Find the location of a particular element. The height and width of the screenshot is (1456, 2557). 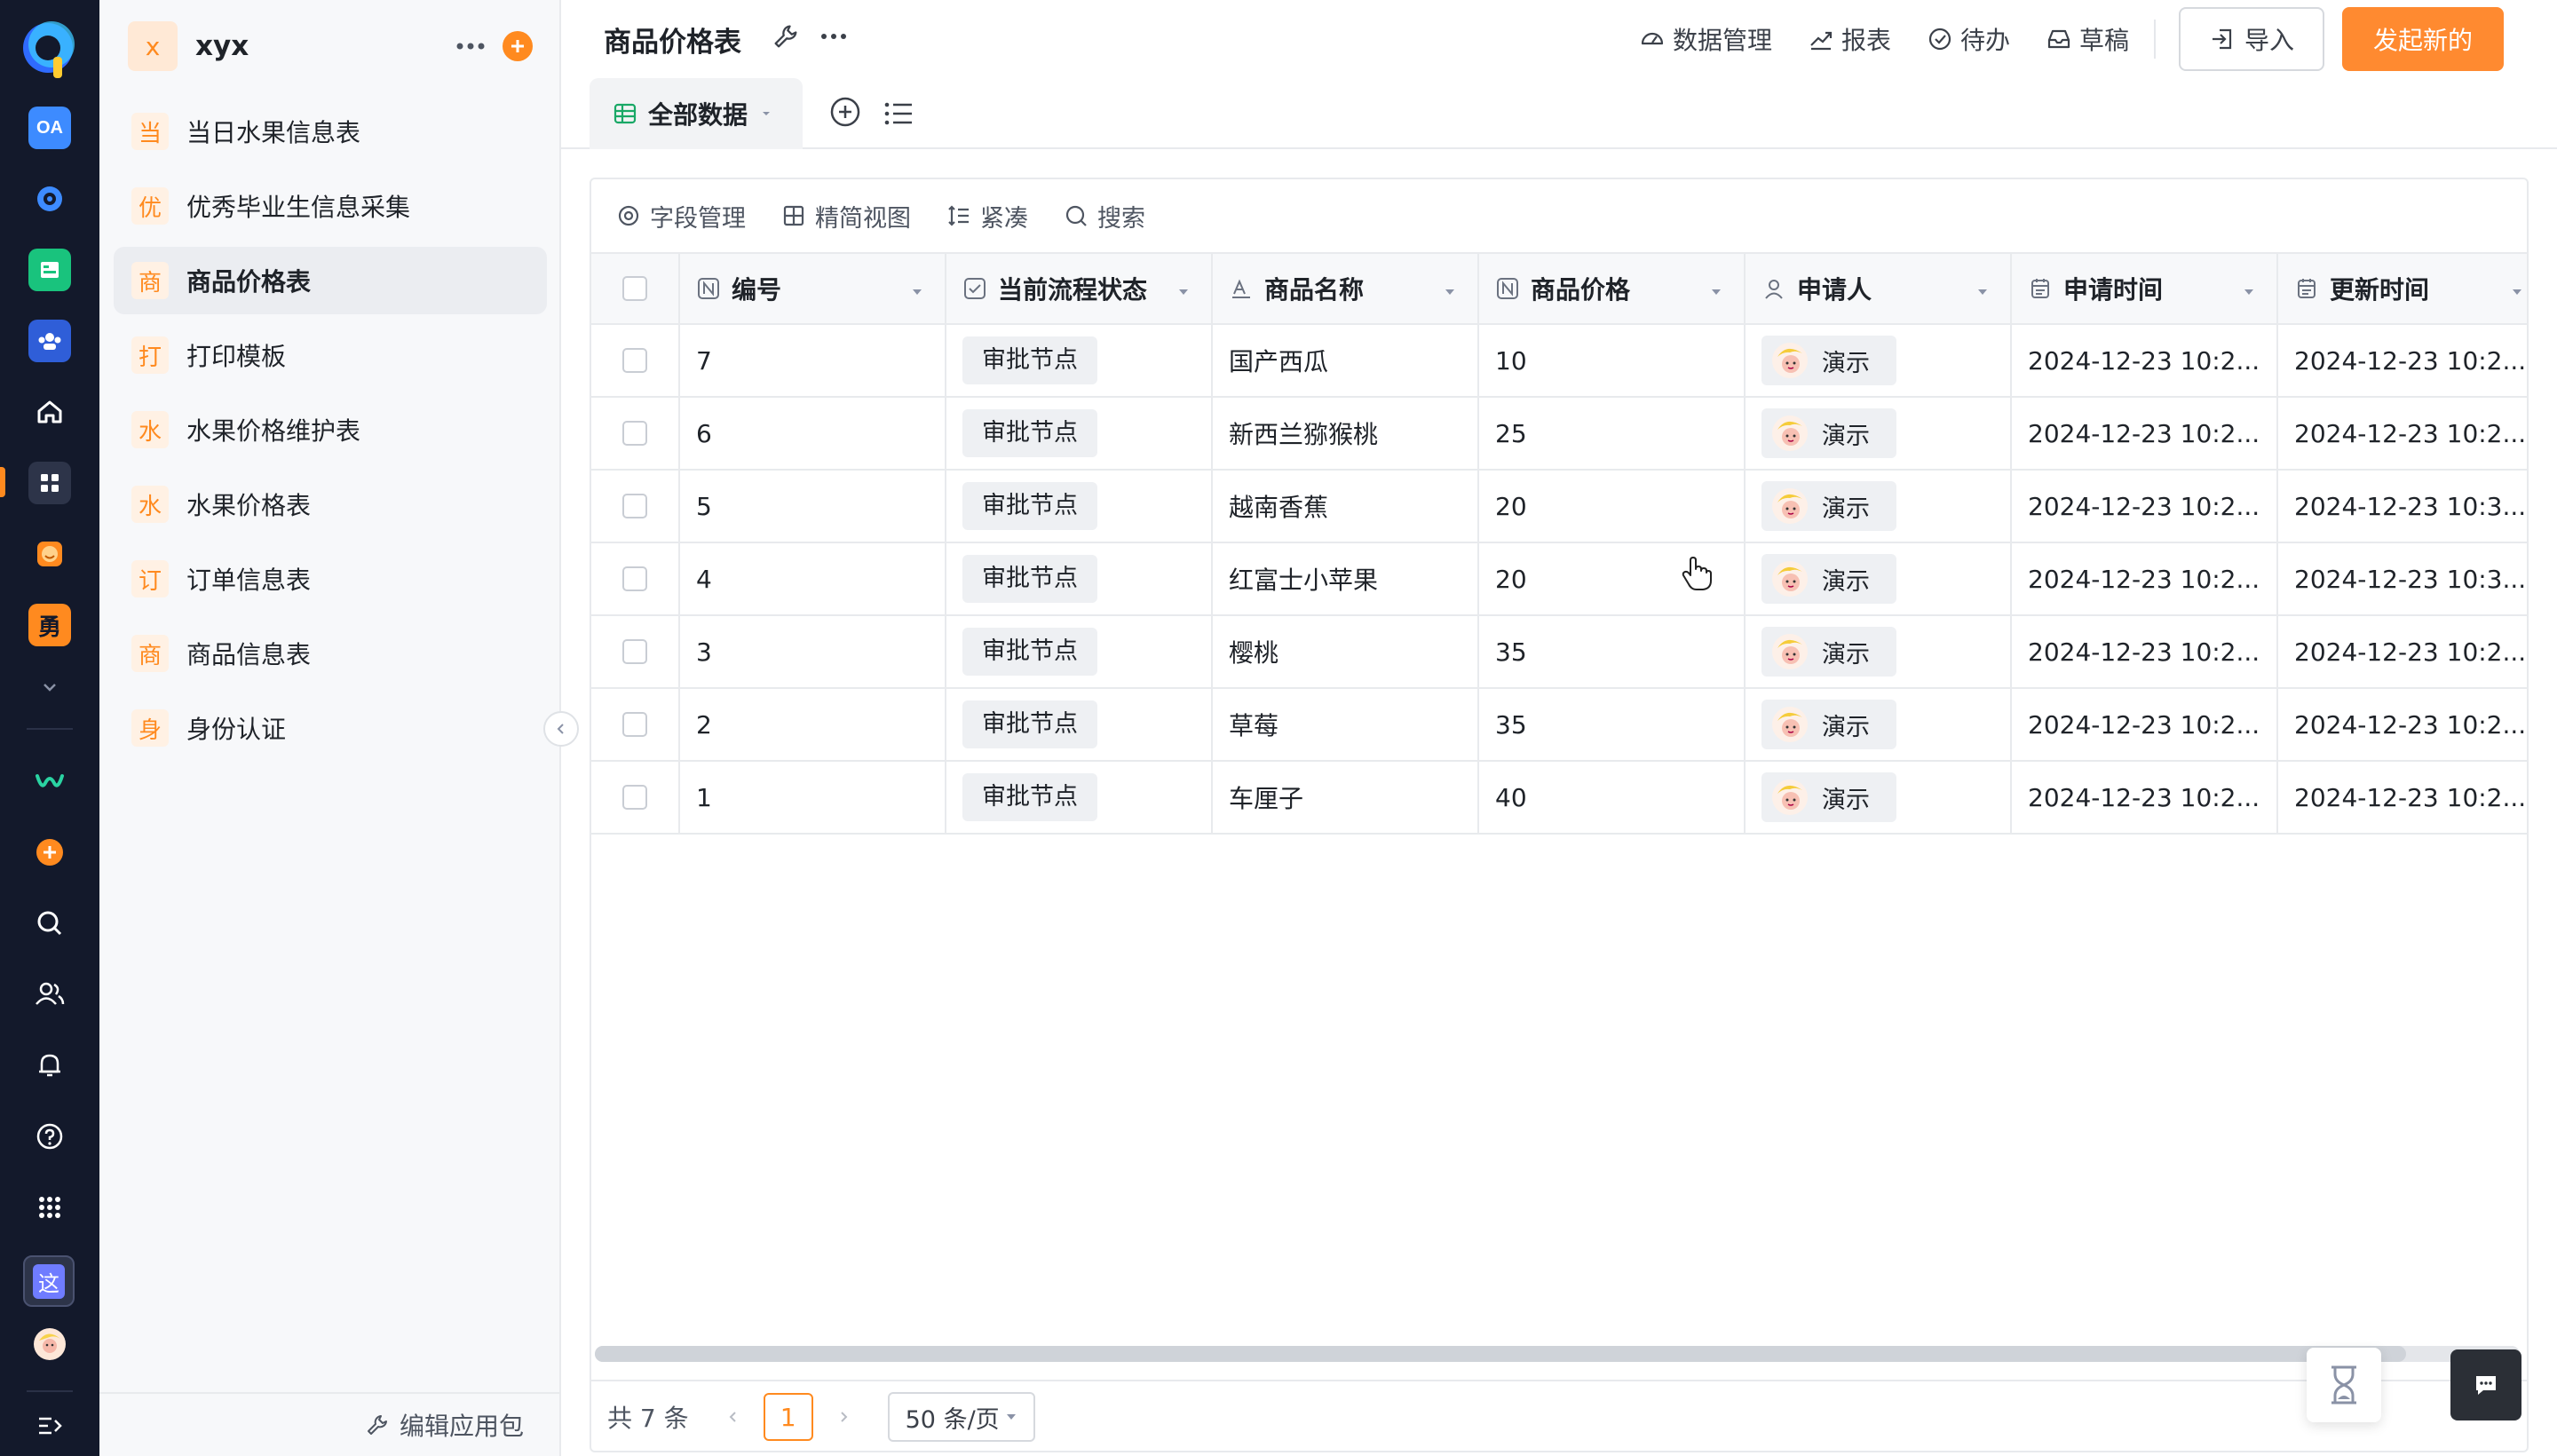

search-button: 搜索 is located at coordinates (1104, 216).